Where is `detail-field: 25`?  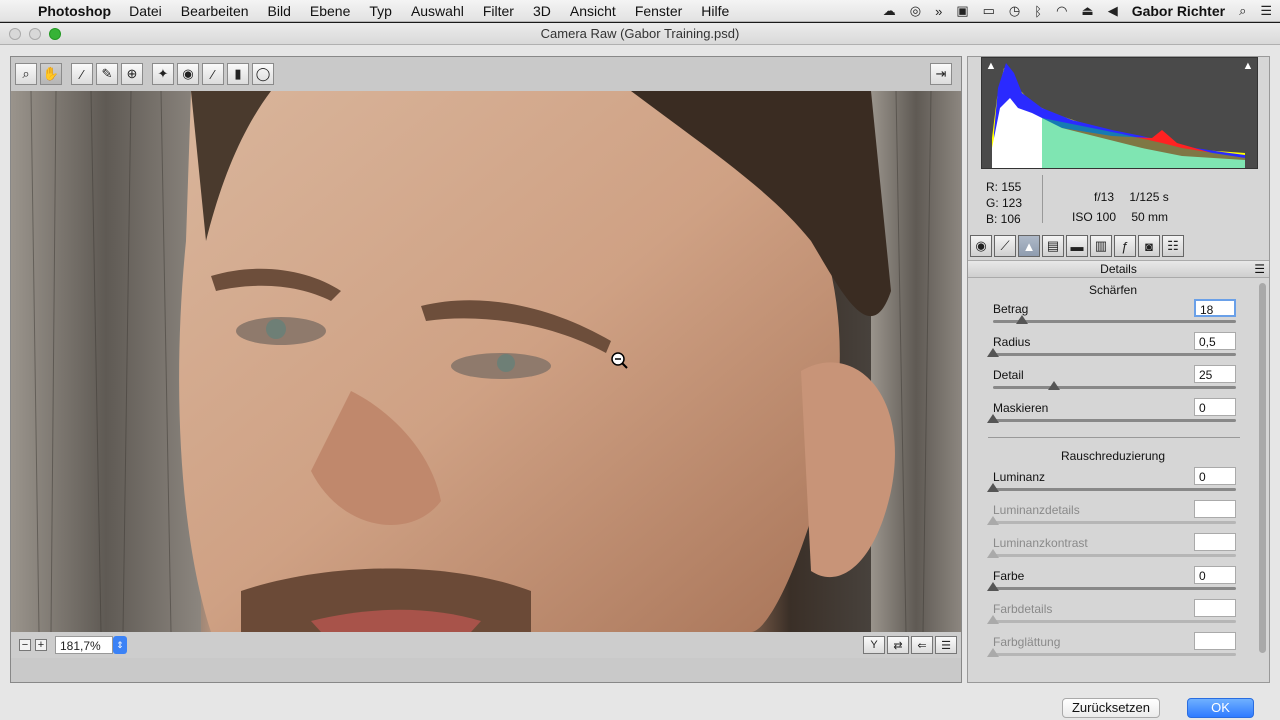
detail-field: 25 is located at coordinates (1215, 374).